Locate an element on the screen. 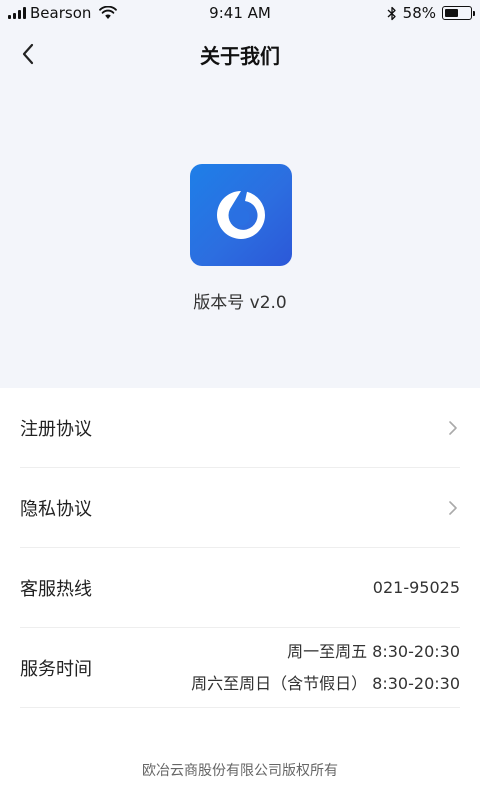  register-agreement-label: 注册协议 is located at coordinates (56, 429).